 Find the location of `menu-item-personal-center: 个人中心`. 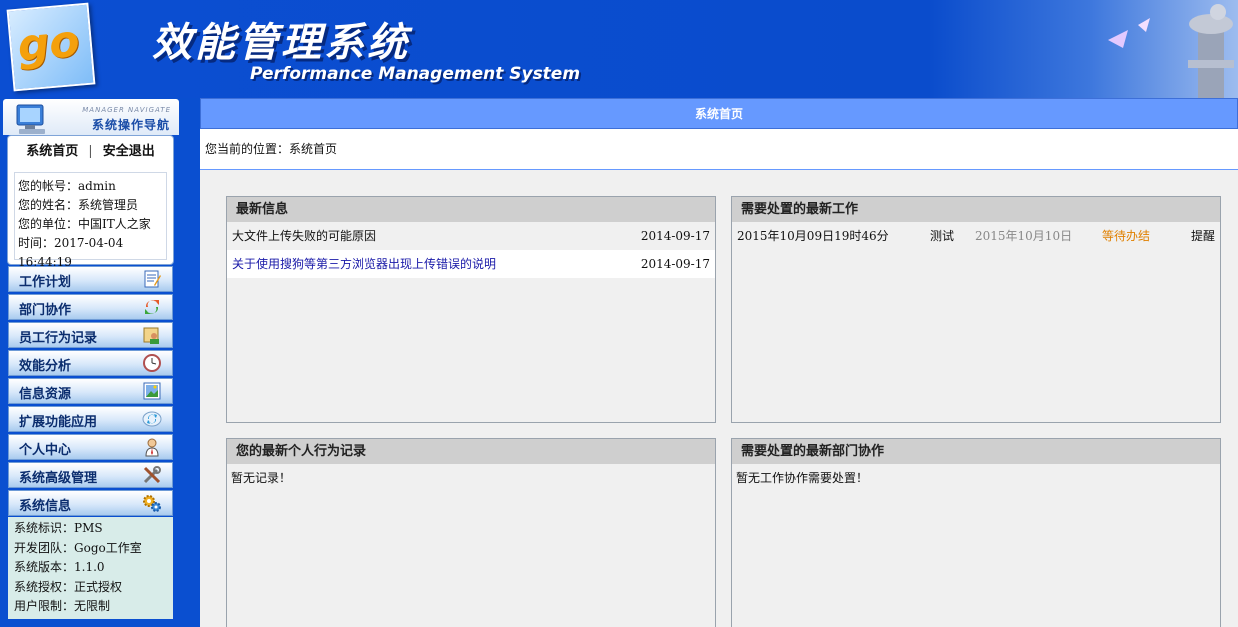

menu-item-personal-center: 个人中心 is located at coordinates (90, 447).